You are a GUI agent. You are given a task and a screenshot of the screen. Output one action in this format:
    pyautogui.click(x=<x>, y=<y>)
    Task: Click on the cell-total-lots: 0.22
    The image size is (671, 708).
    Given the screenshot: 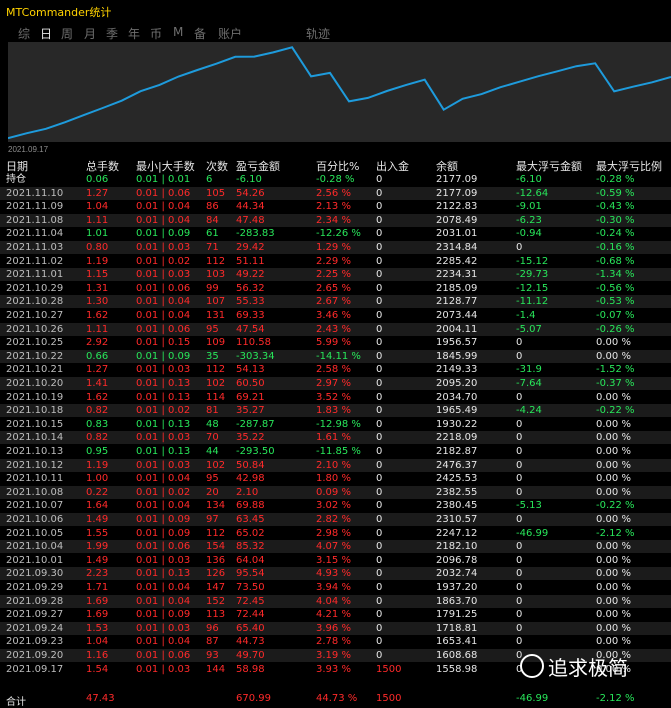 What is the action you would take?
    pyautogui.click(x=97, y=492)
    